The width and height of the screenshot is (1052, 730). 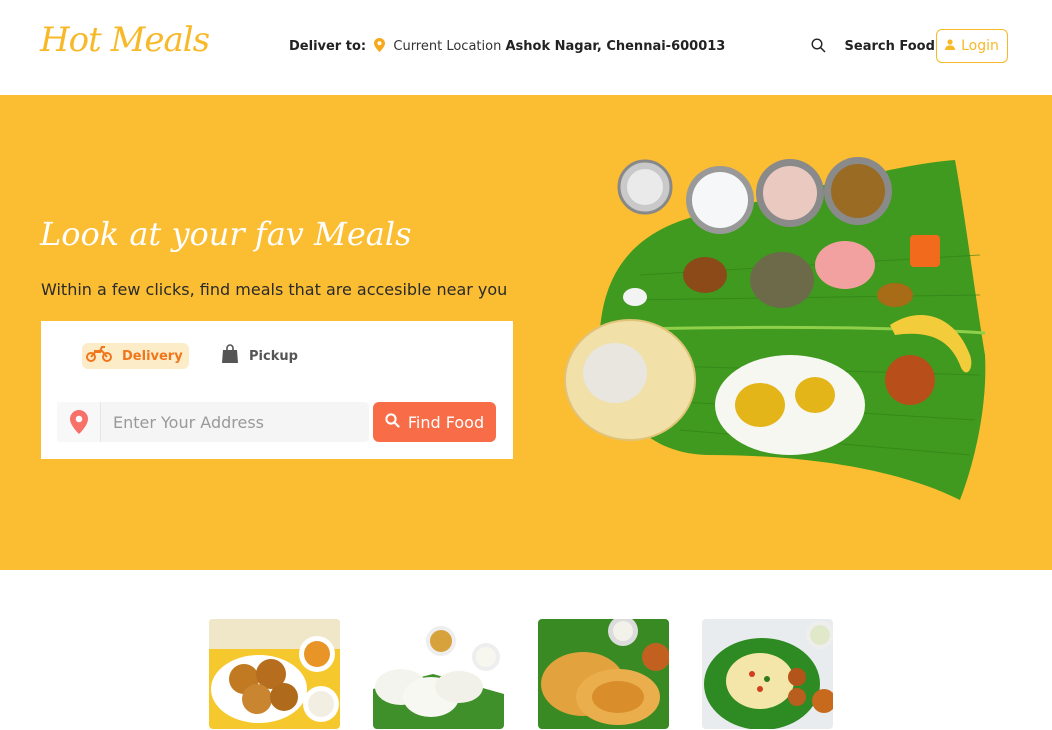 What do you see at coordinates (79, 422) in the screenshot?
I see `map-pin-icon` at bounding box center [79, 422].